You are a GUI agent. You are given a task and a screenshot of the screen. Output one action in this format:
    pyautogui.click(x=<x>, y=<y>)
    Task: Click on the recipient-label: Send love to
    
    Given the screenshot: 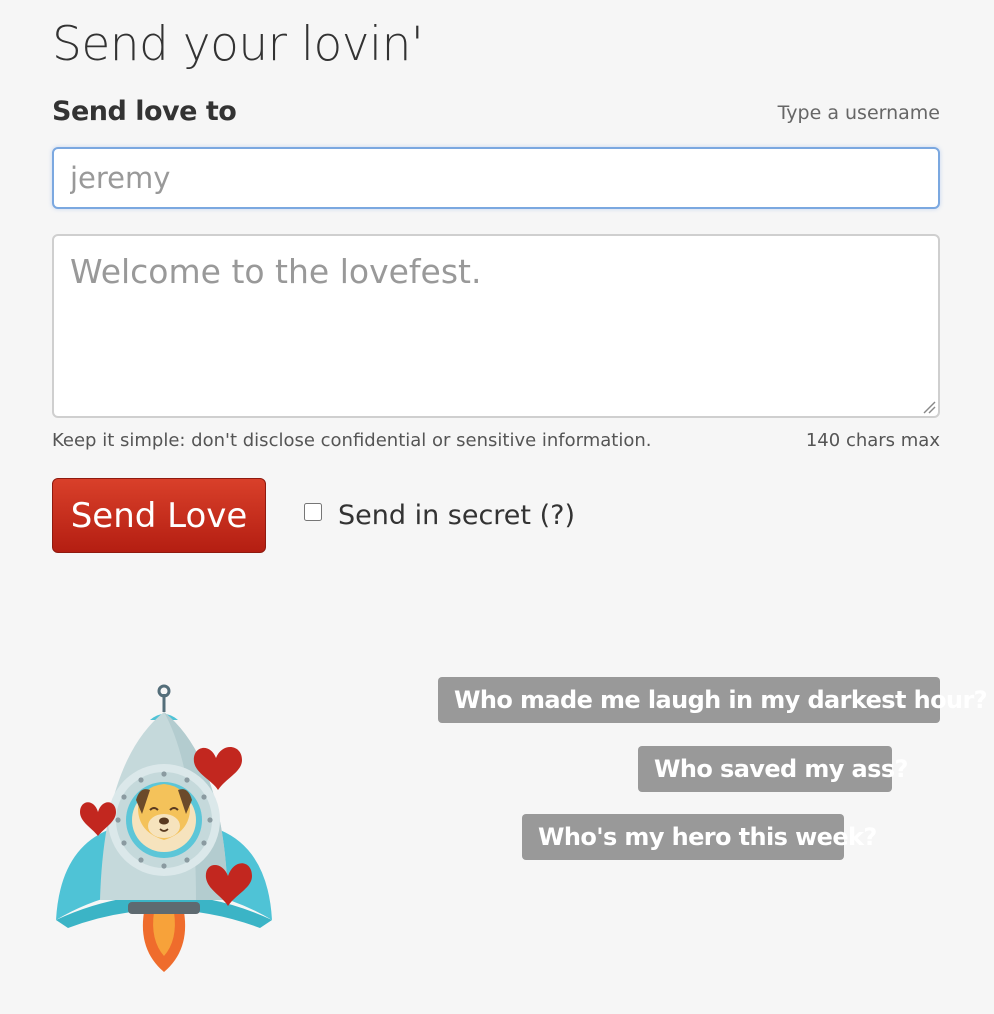 What is the action you would take?
    pyautogui.click(x=144, y=111)
    